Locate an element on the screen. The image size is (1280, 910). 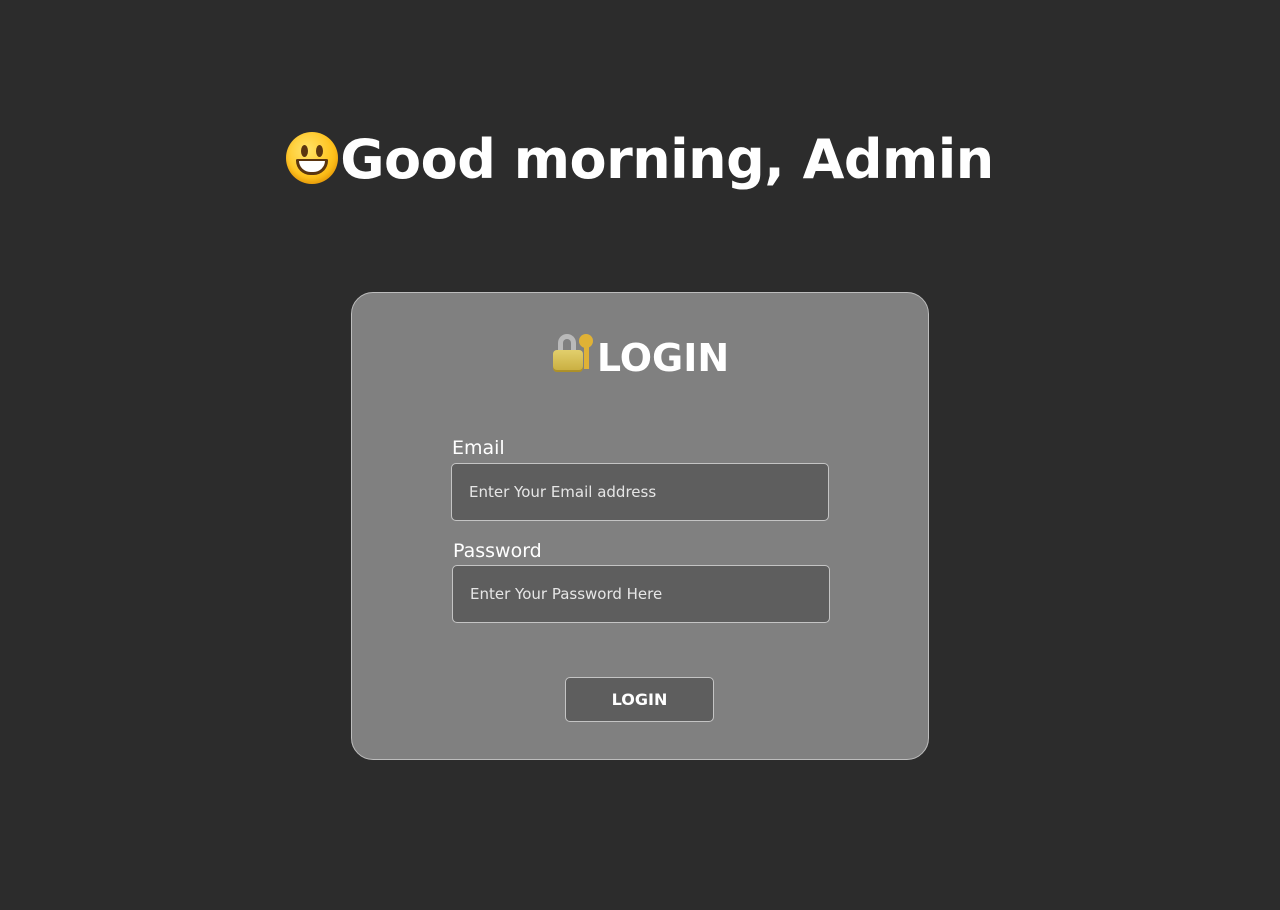
password-label: Password is located at coordinates (497, 551).